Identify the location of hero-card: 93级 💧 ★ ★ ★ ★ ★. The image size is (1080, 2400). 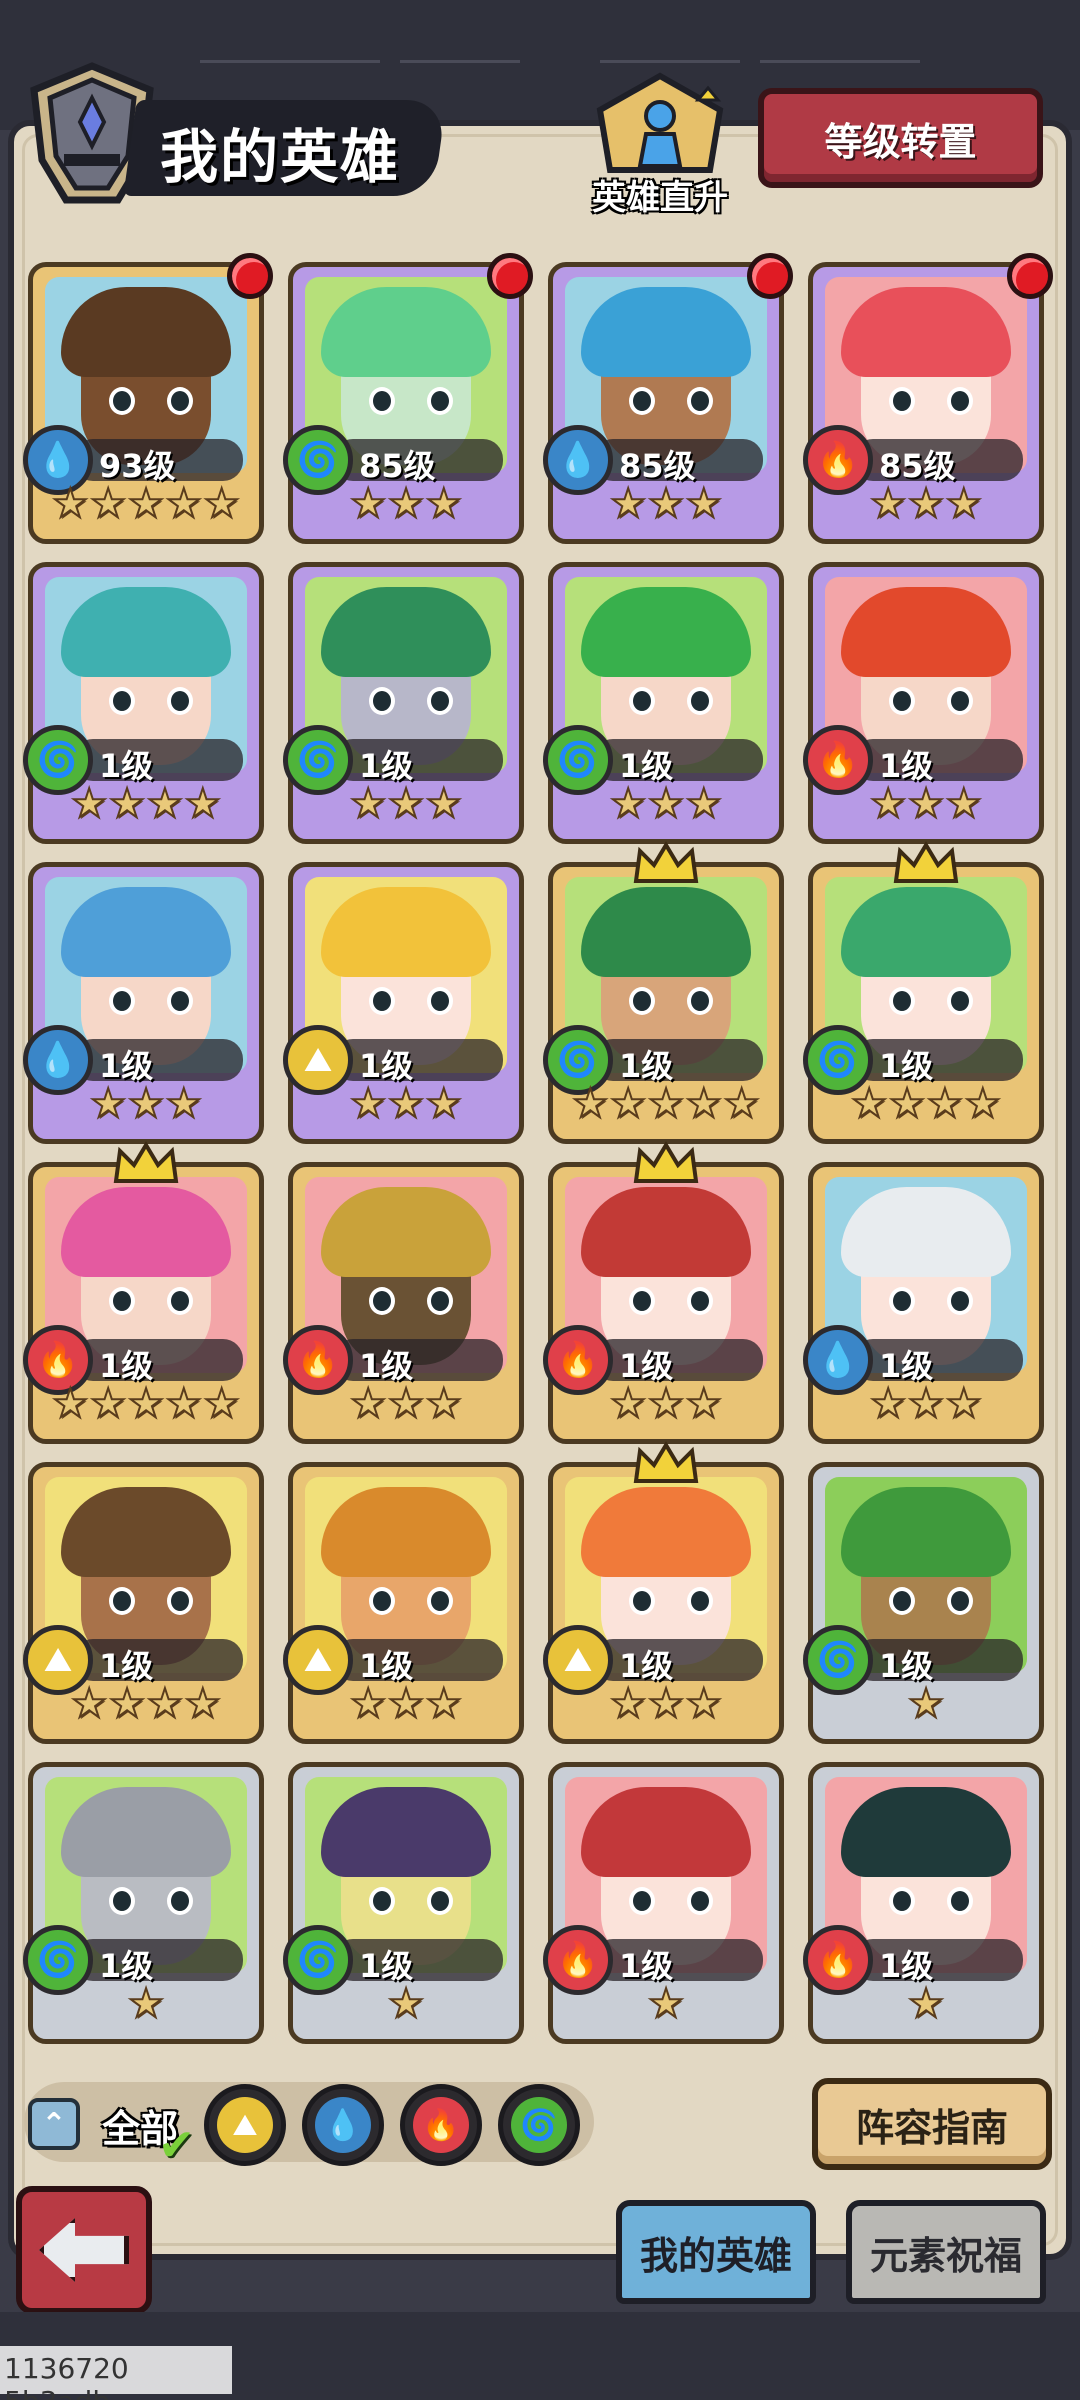
(148, 398).